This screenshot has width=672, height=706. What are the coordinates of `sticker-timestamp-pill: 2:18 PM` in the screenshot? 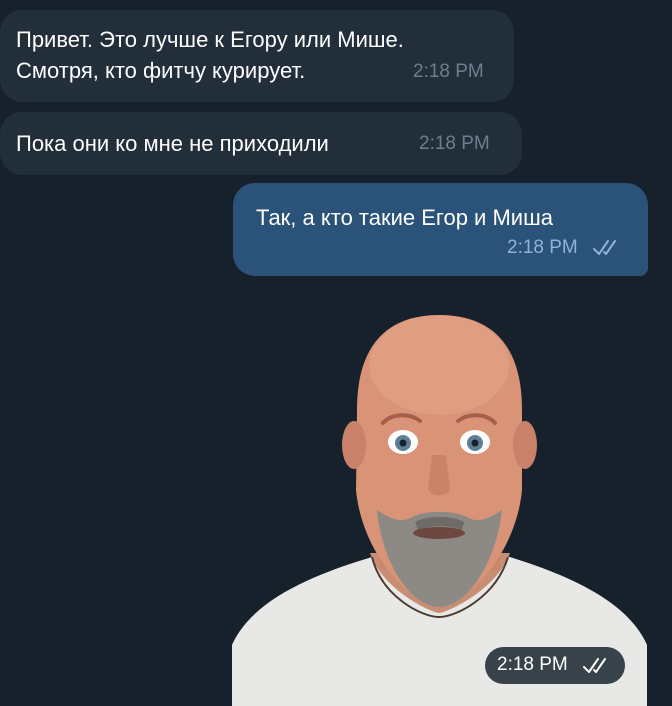 It's located at (555, 665).